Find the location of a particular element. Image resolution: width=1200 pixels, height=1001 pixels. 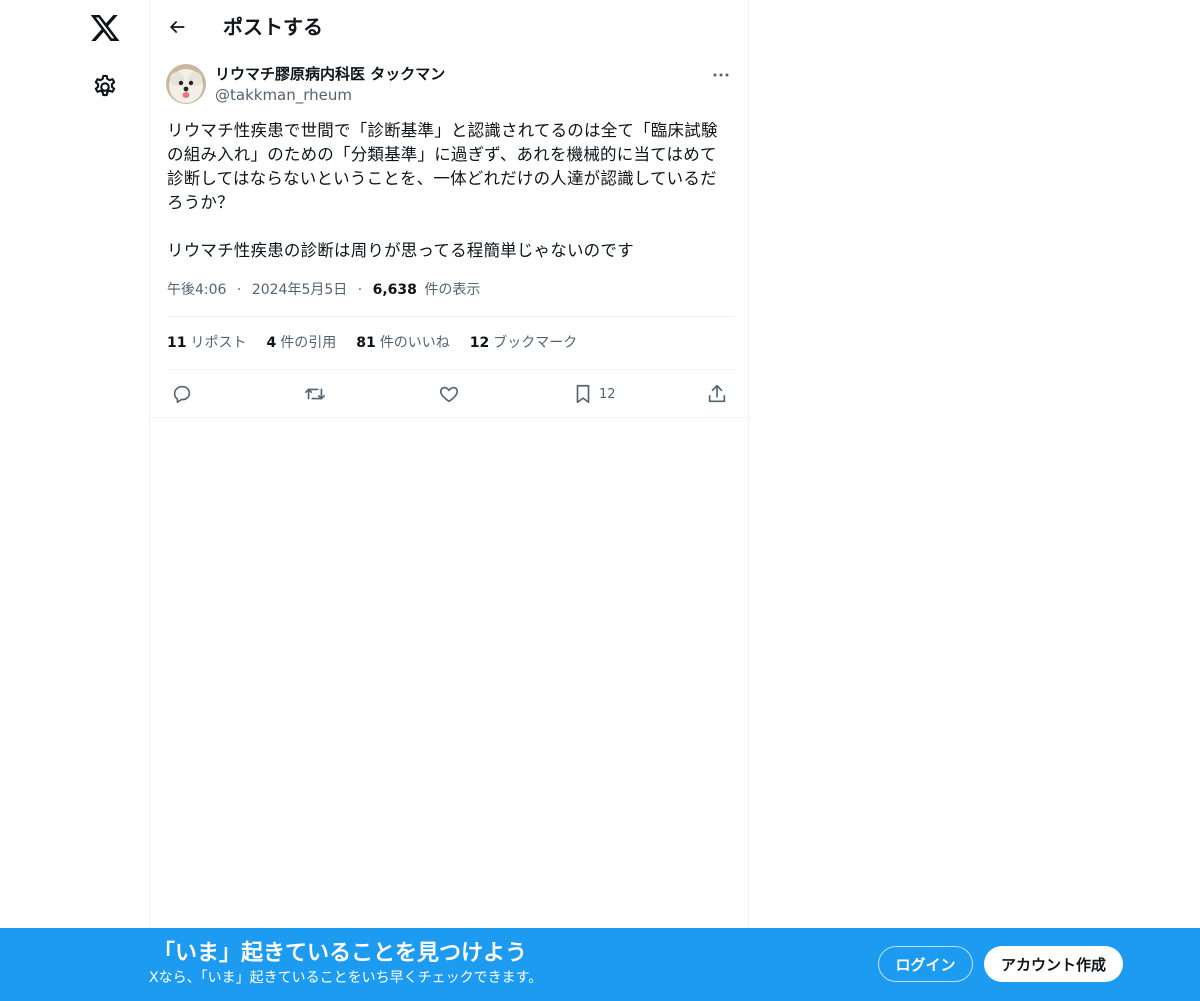

views-count: 6,638 is located at coordinates (394, 290).